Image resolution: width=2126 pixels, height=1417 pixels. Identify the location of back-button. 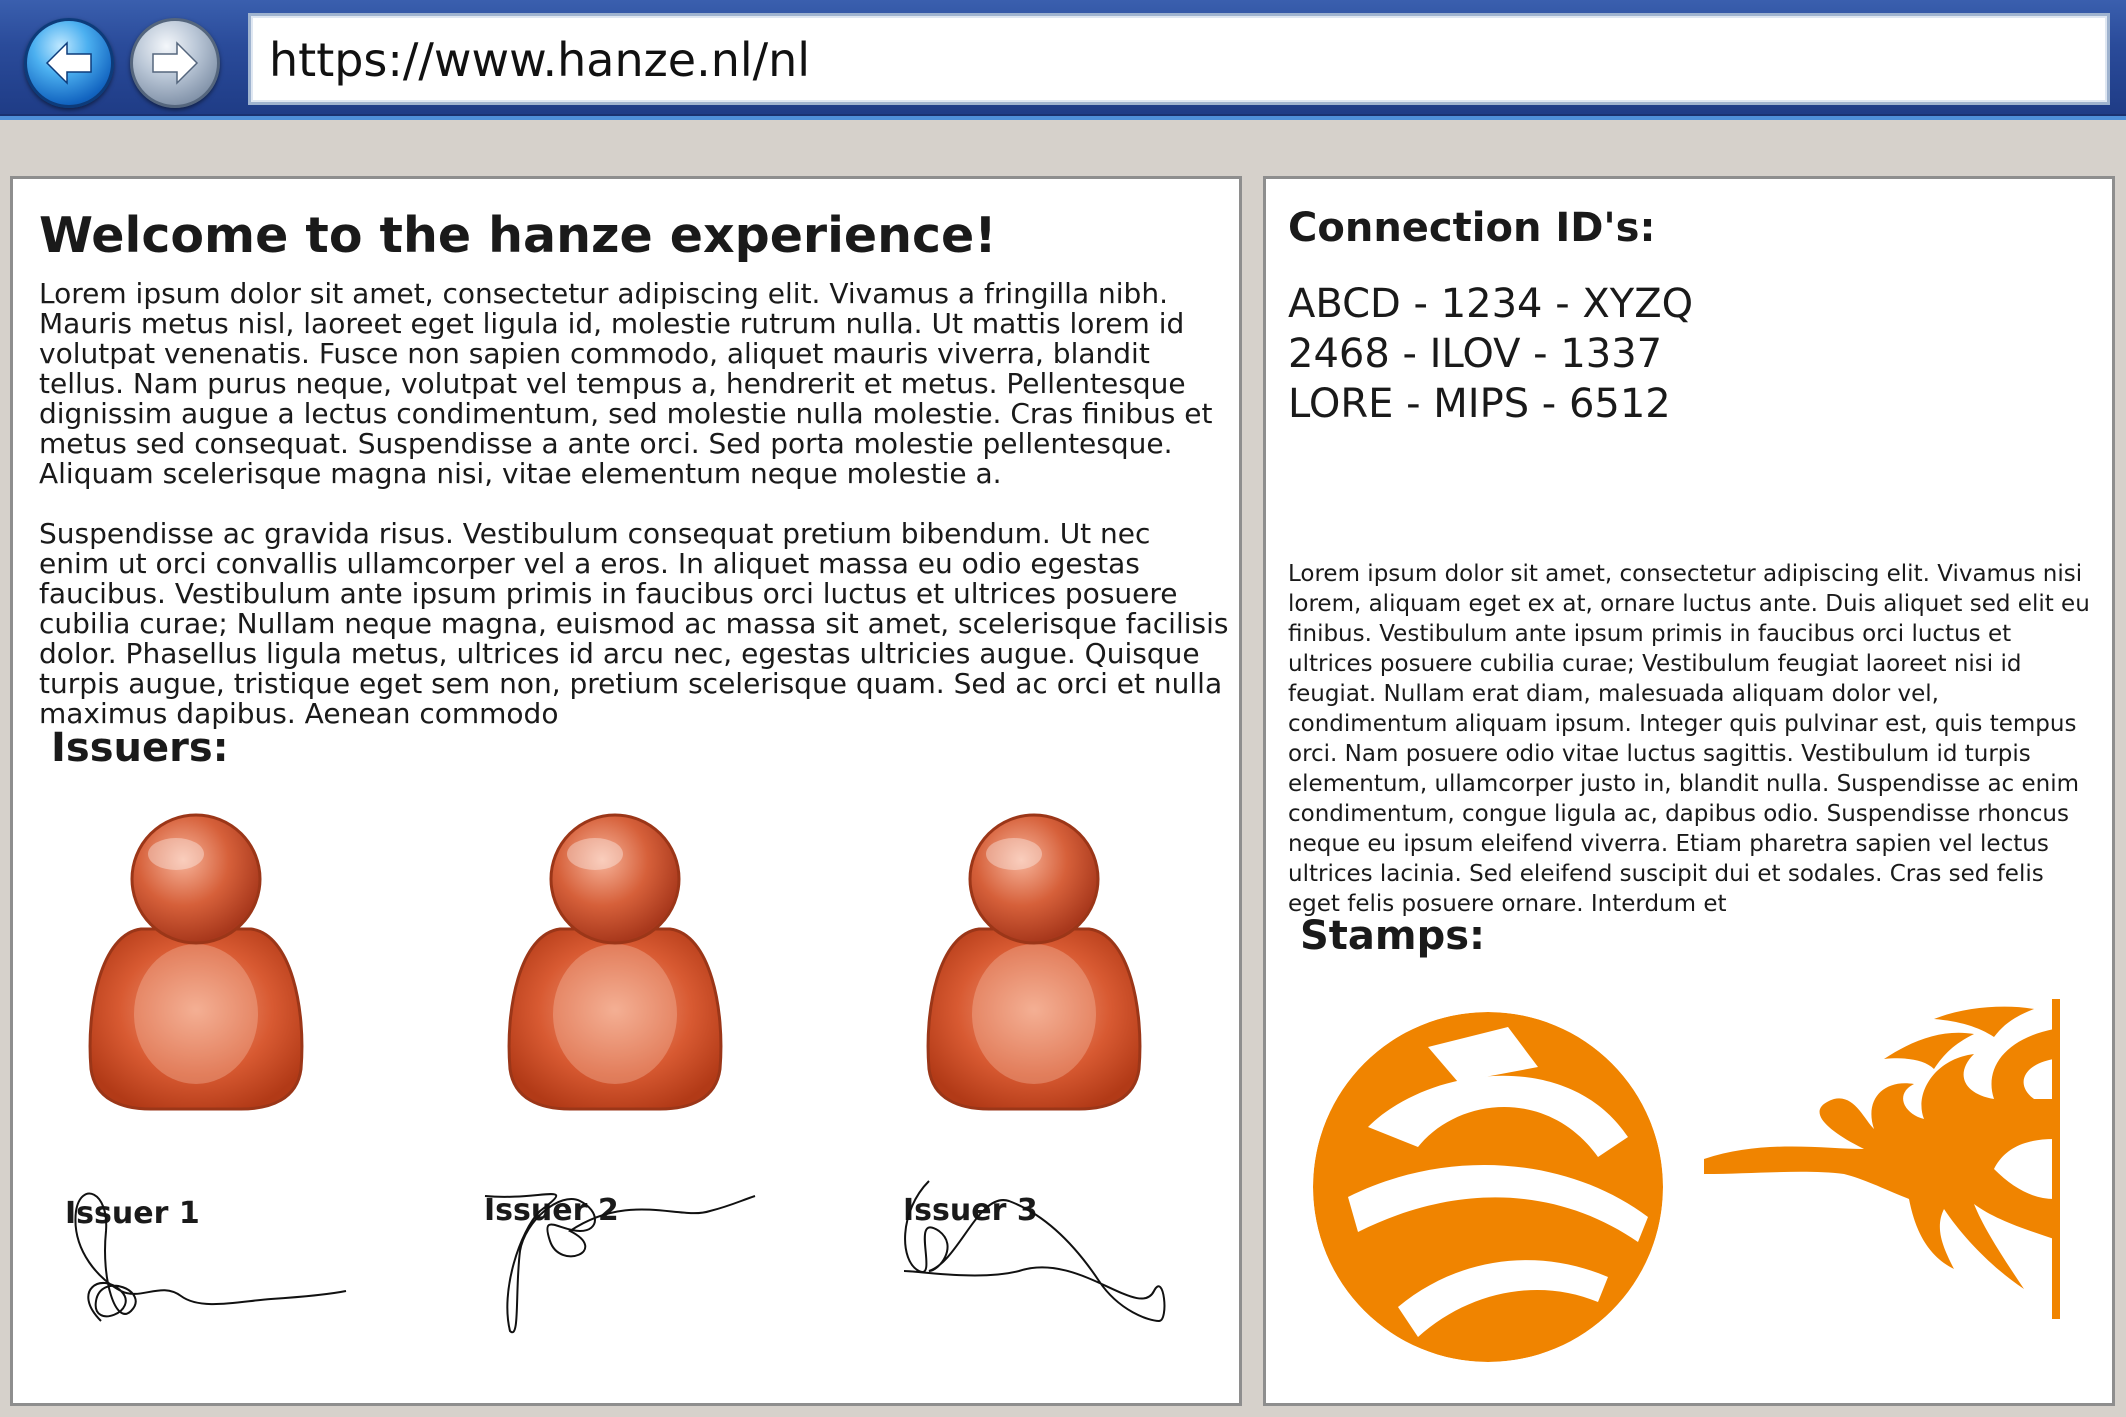
(69, 63).